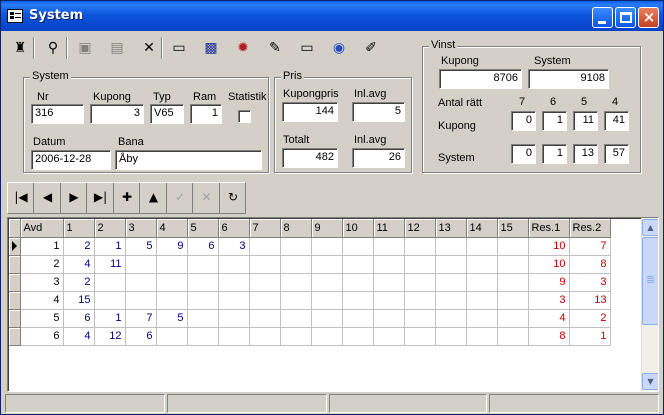  Describe the element at coordinates (523, 121) in the screenshot. I see `kupong-7-field: 0` at that location.